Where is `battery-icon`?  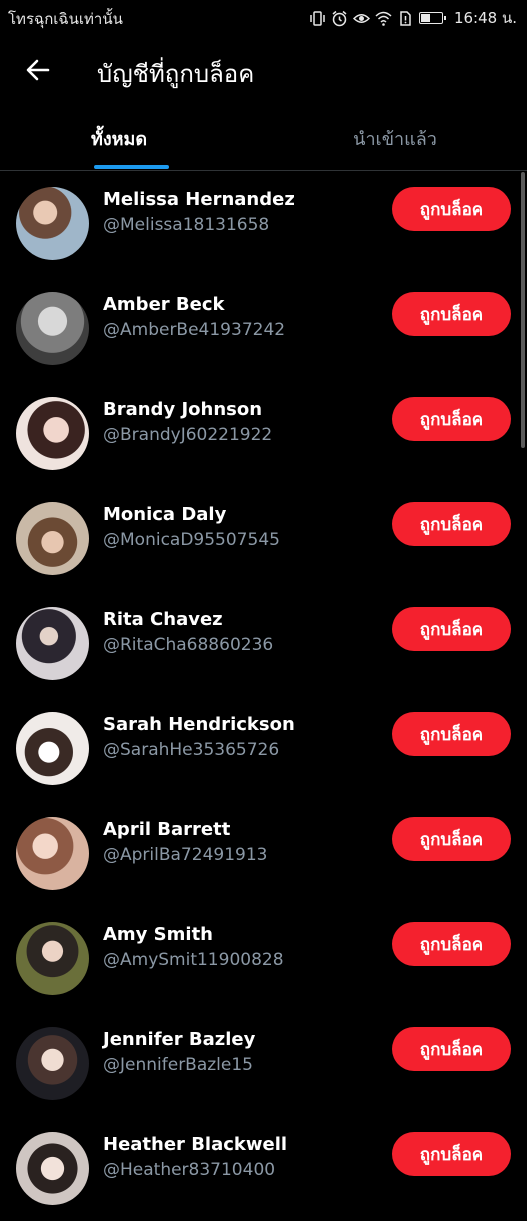 battery-icon is located at coordinates (432, 18).